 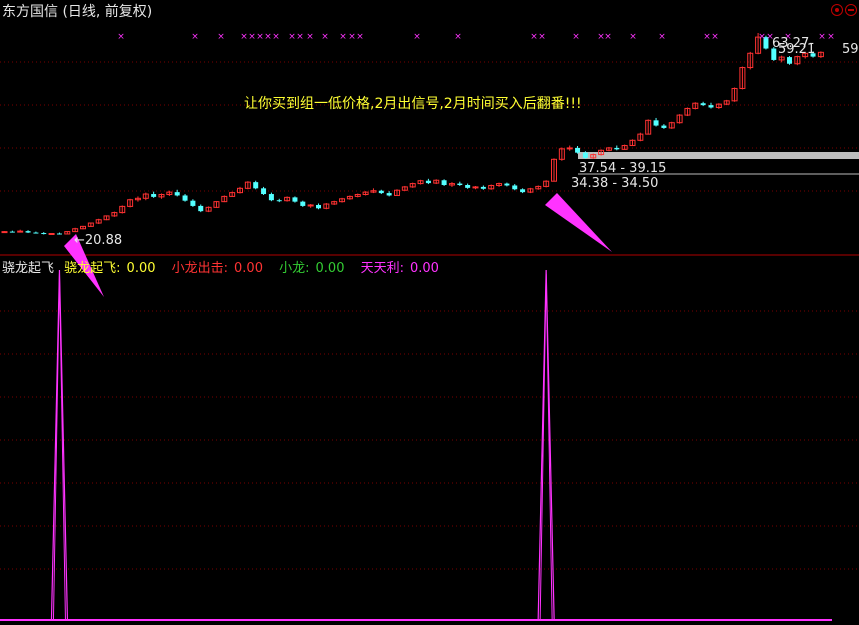 What do you see at coordinates (797, 49) in the screenshot?
I see `high-label-b: 59.21` at bounding box center [797, 49].